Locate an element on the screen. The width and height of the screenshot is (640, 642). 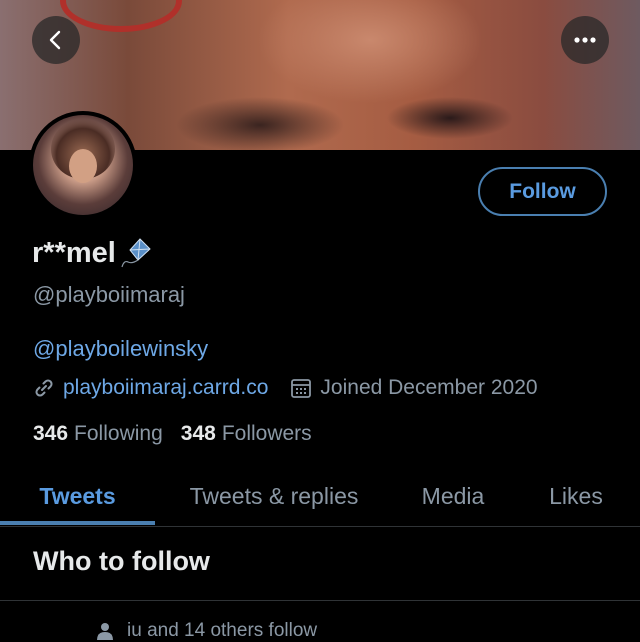
profile-name-row: r**mel is located at coordinates (93, 253).